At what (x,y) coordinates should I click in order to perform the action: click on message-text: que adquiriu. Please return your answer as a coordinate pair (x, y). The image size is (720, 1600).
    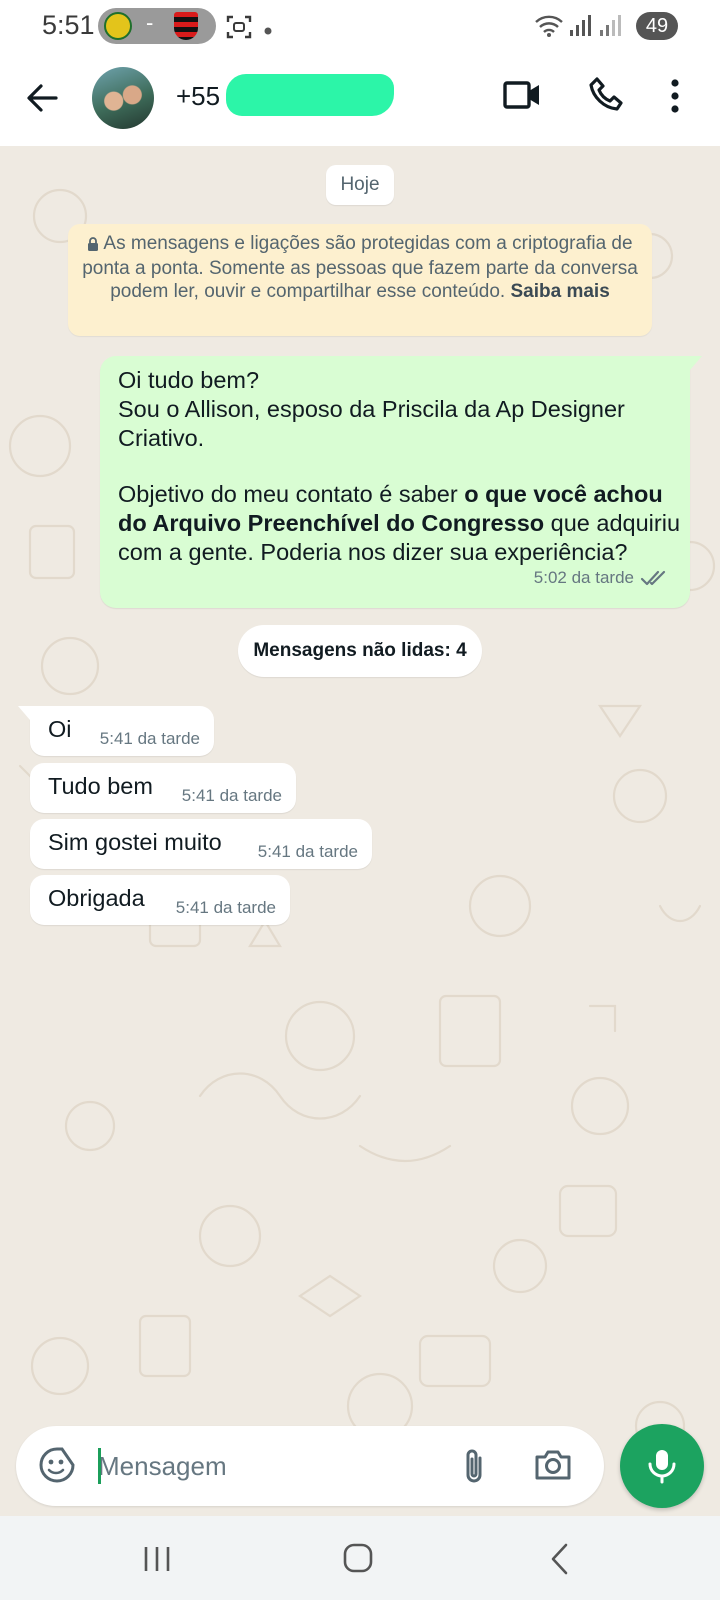
    Looking at the image, I should click on (612, 523).